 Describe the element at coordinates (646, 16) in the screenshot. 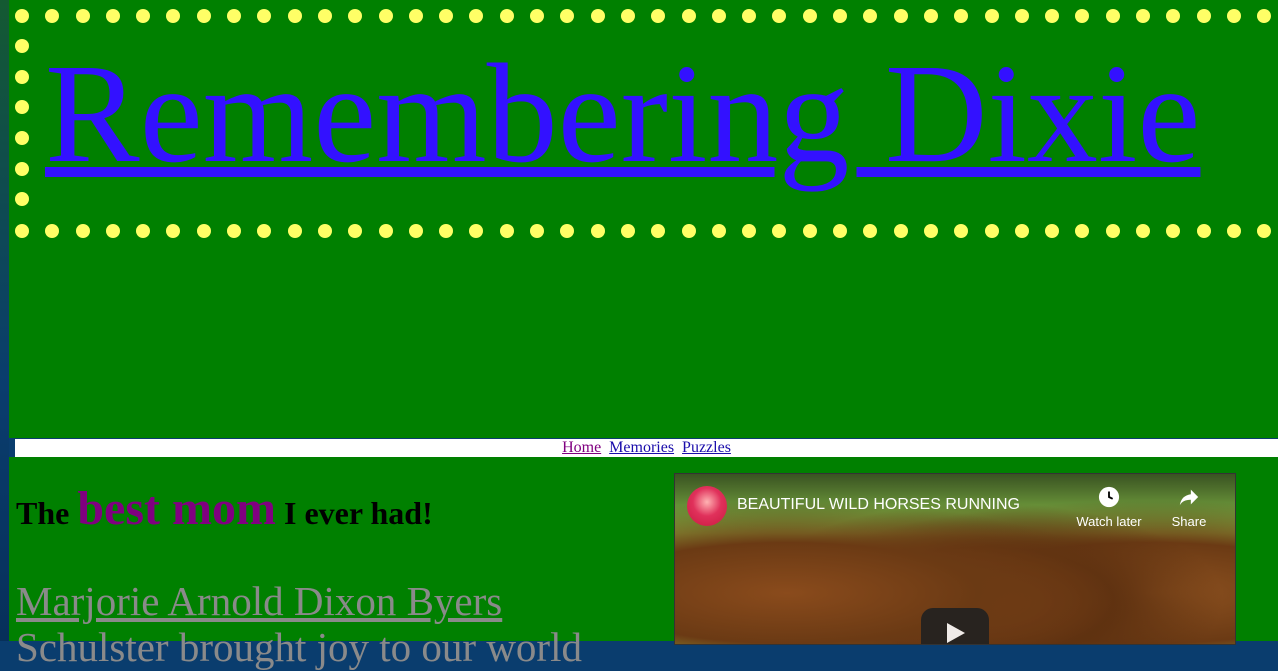

I see `top-dot-border` at that location.